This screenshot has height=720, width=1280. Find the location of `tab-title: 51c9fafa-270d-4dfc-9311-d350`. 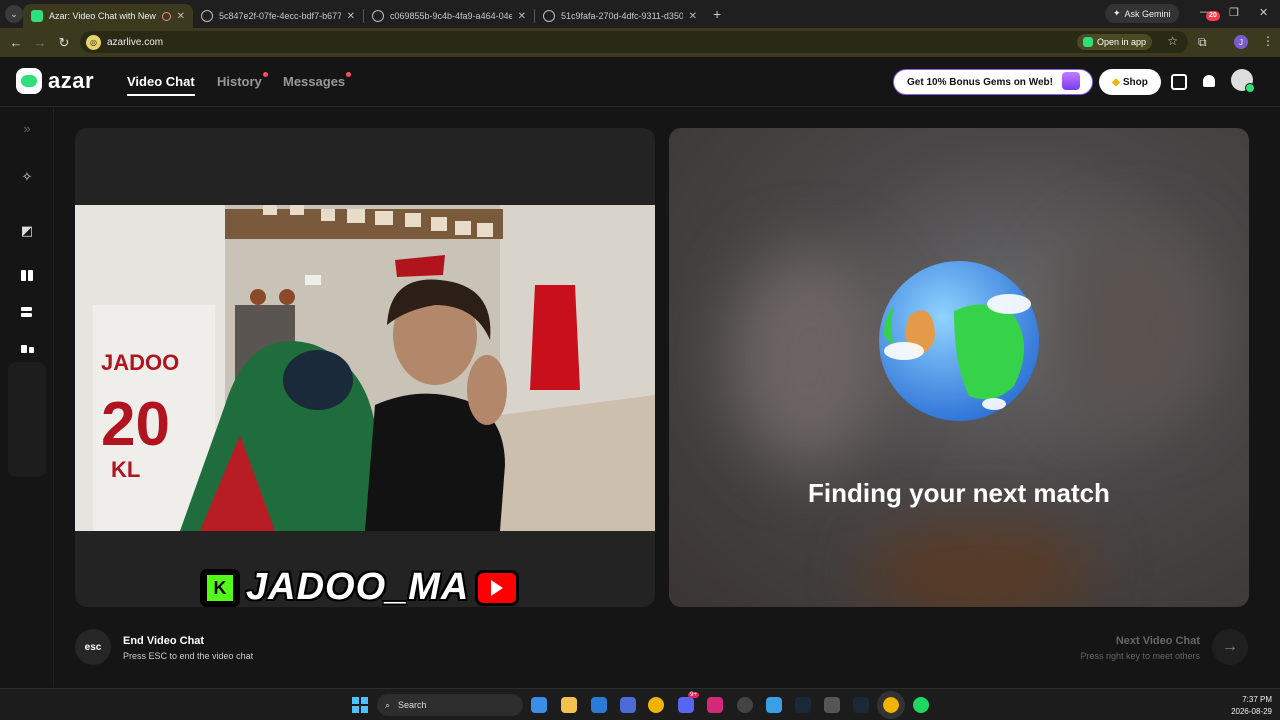

tab-title: 51c9fafa-270d-4dfc-9311-d350 is located at coordinates (622, 16).